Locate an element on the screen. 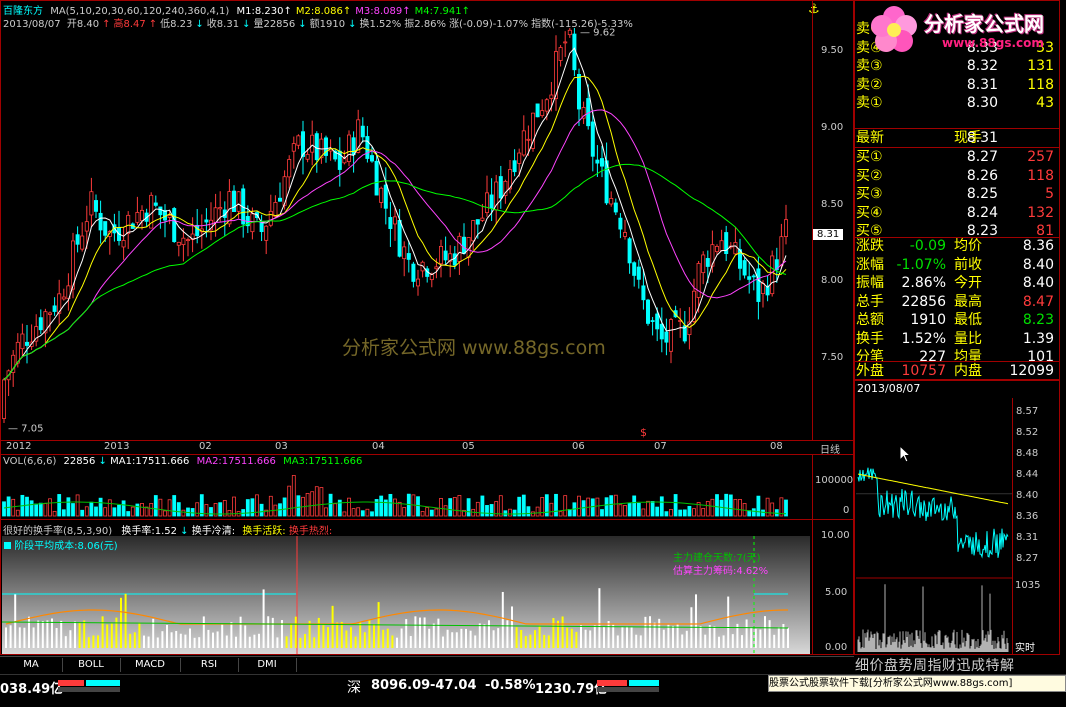 Image resolution: width=1066 pixels, height=707 pixels. stat-label: 涨跌 is located at coordinates (870, 246).